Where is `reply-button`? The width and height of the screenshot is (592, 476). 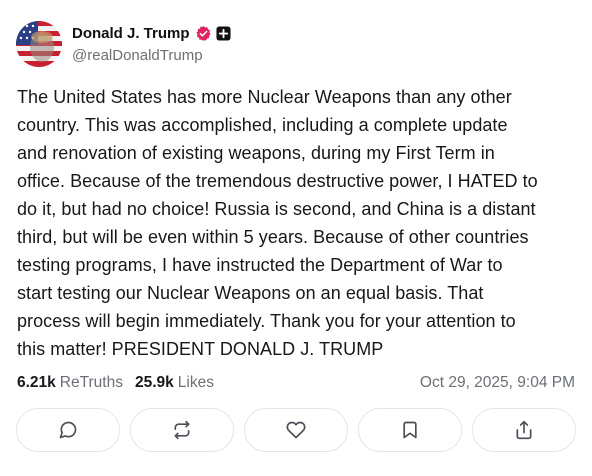 reply-button is located at coordinates (68, 430).